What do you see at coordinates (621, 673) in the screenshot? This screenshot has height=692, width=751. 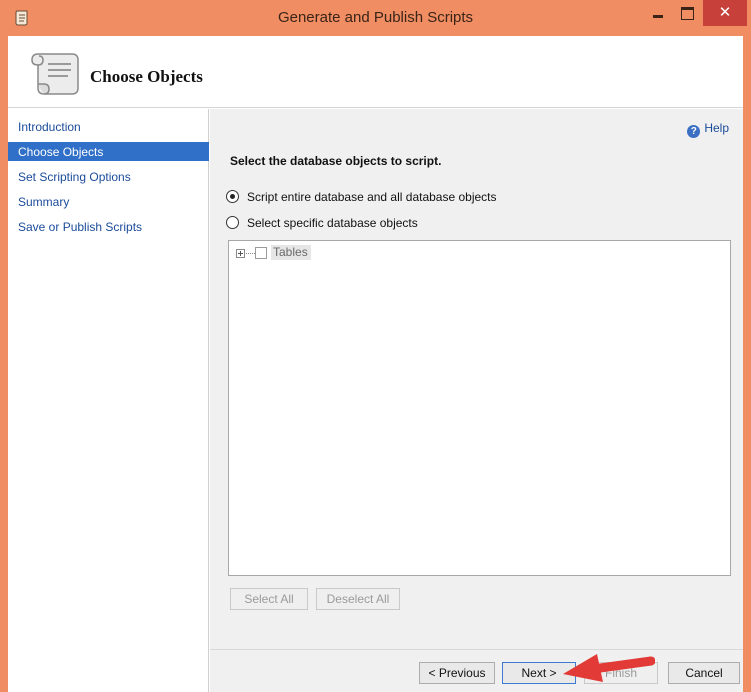 I see `finish-button: Finish` at bounding box center [621, 673].